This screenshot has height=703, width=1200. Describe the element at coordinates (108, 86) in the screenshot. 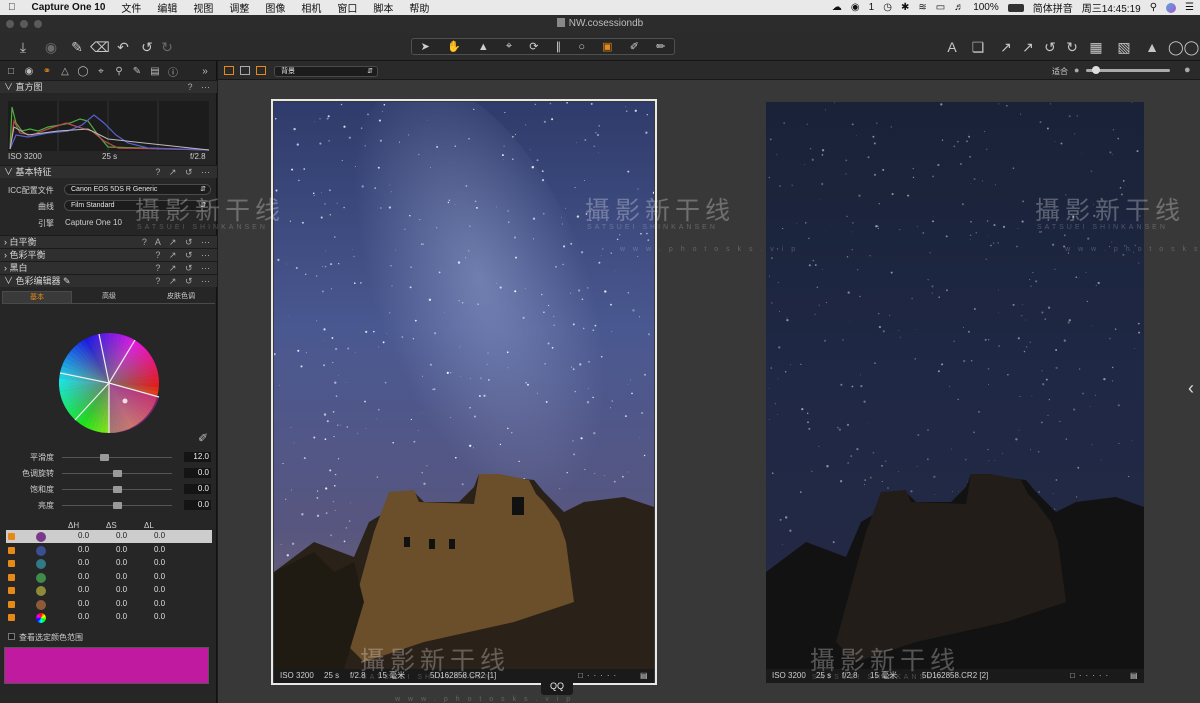

I see `histogram-header: ∨ 直方图 ? ⋯` at that location.